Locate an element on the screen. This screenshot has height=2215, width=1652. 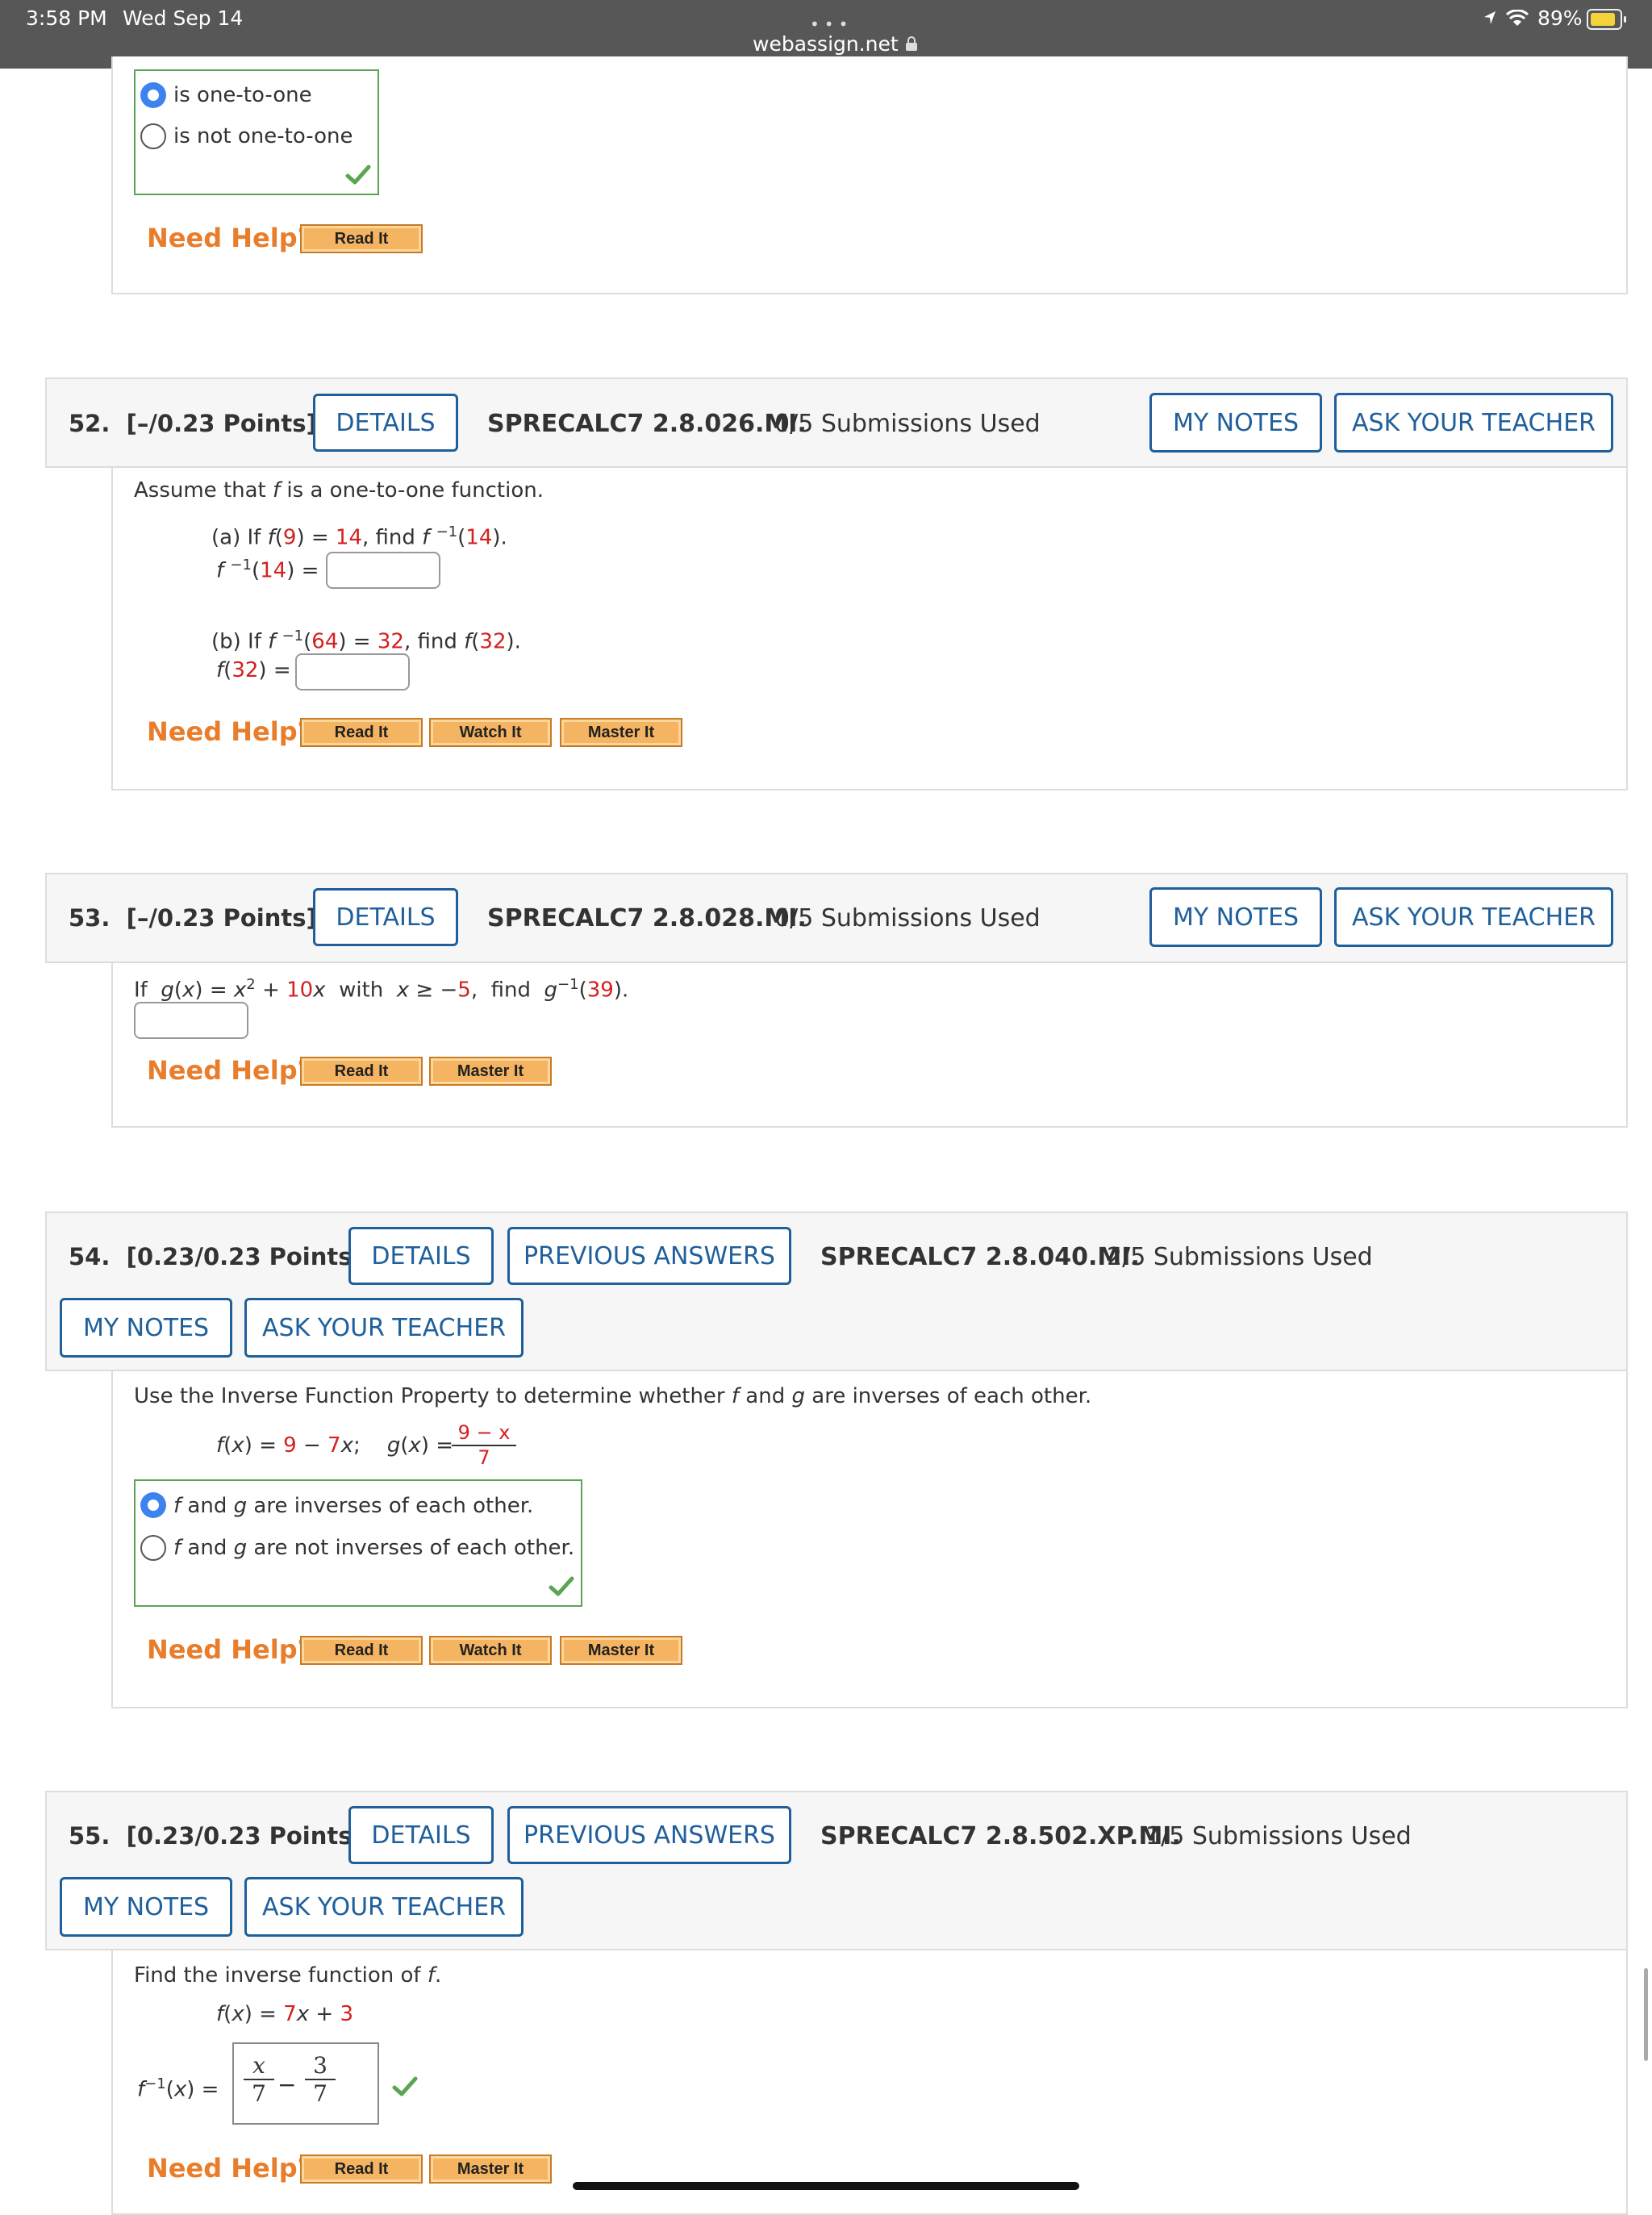
status-date: Wed Sep 14 is located at coordinates (183, 18).